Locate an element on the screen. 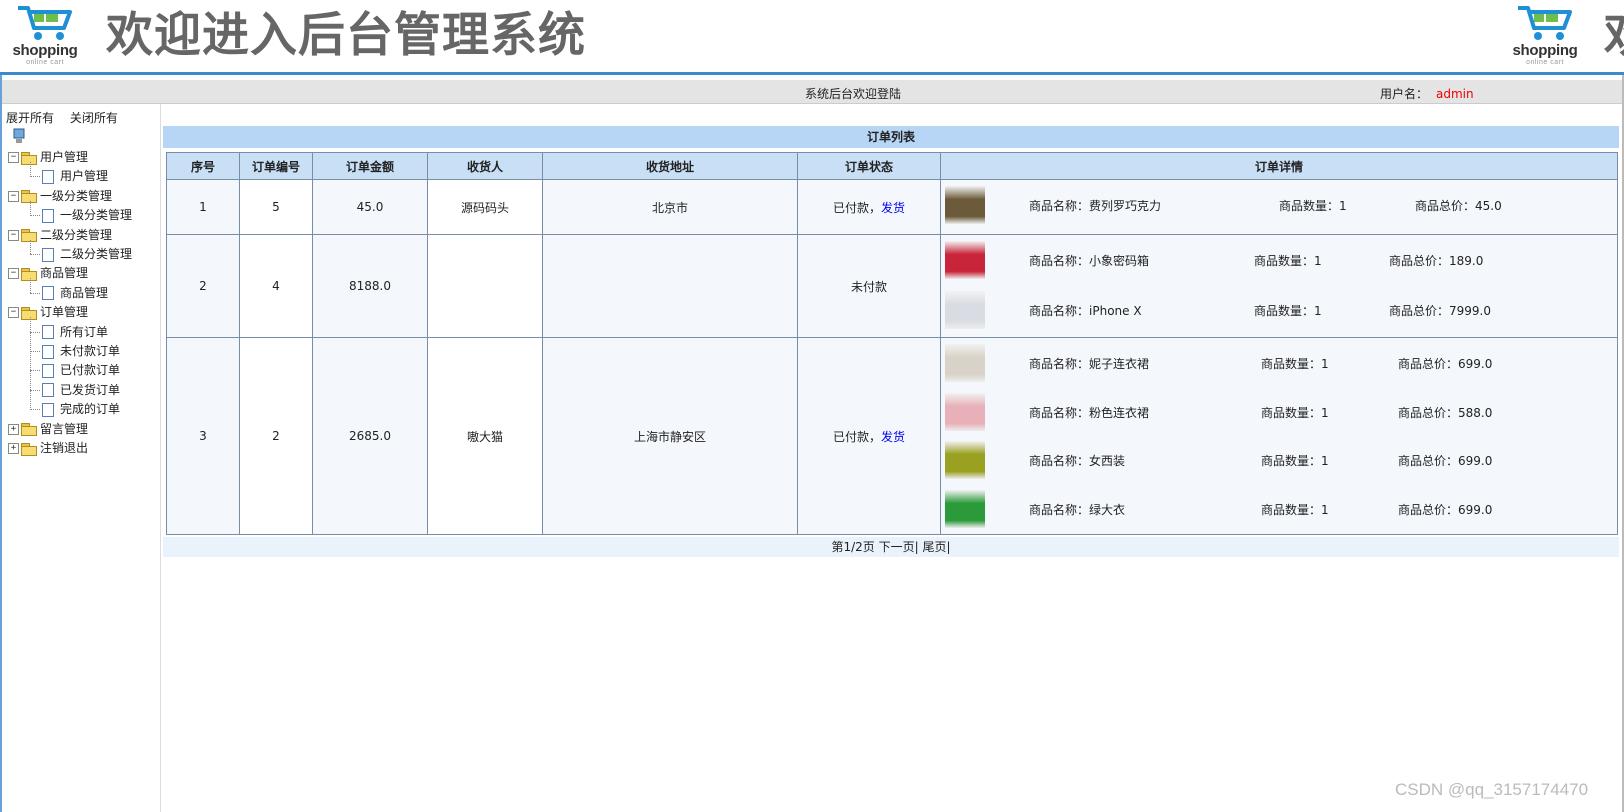 The height and width of the screenshot is (812, 1624). tree-group-label: 一级分类管理 is located at coordinates (76, 196).